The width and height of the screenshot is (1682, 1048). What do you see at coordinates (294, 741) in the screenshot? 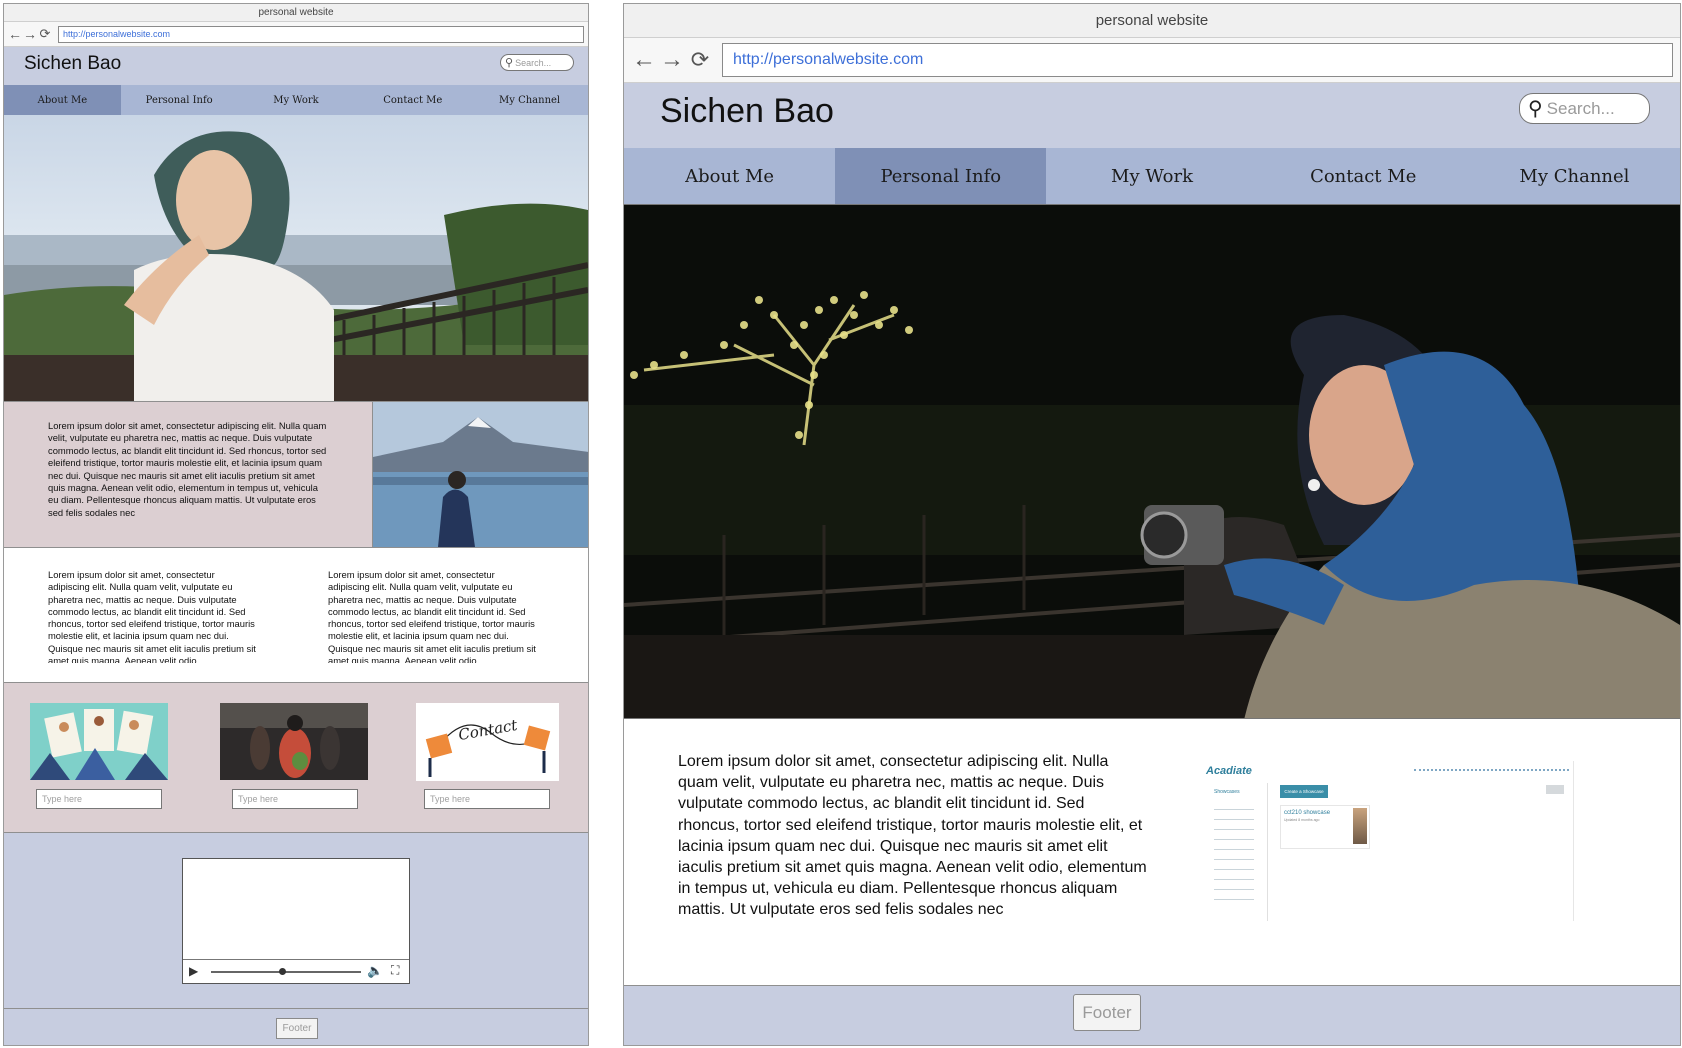
I see `card-image-crowd` at bounding box center [294, 741].